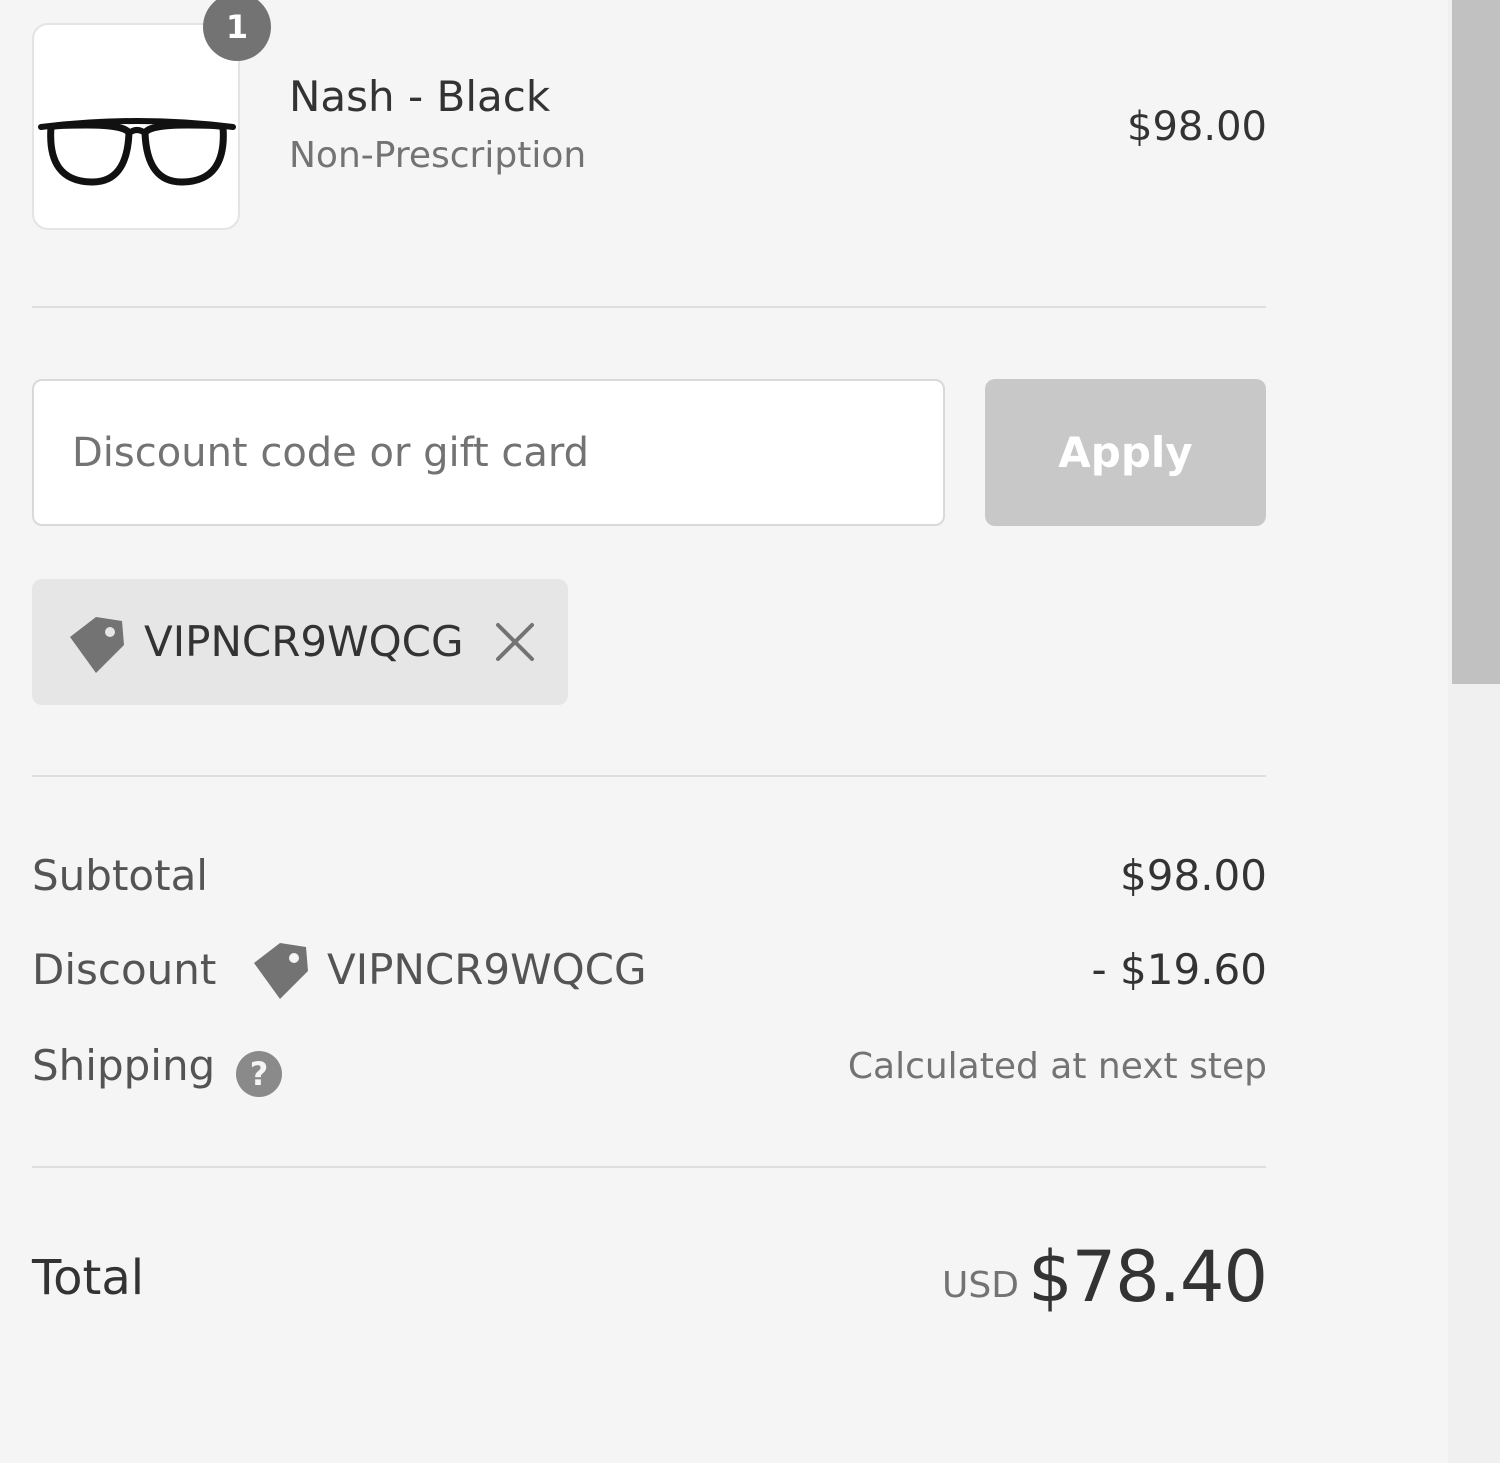 This screenshot has height=1463, width=1500. Describe the element at coordinates (488, 452) in the screenshot. I see `discount-code-input` at that location.